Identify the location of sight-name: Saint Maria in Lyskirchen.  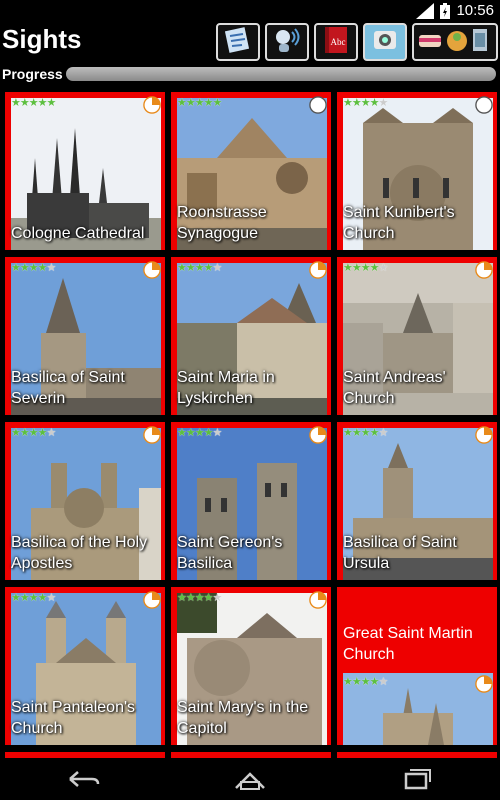
(226, 388).